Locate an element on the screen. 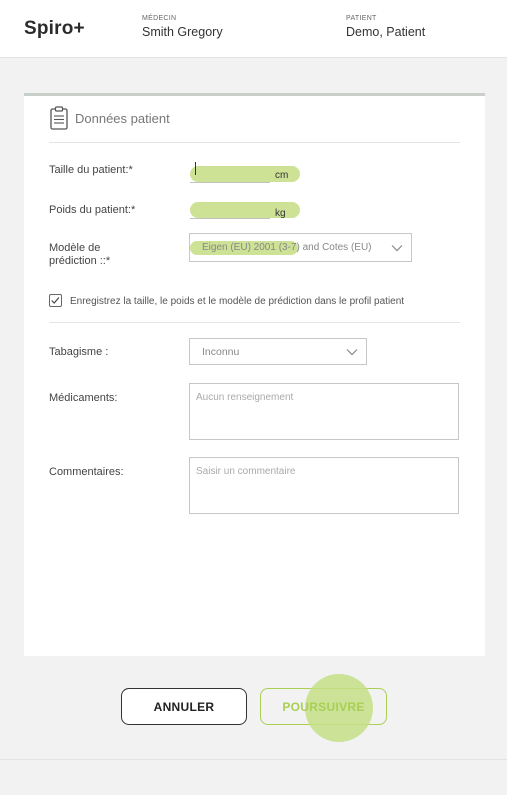 The image size is (507, 795). app-logo: Spiro+ is located at coordinates (54, 28).